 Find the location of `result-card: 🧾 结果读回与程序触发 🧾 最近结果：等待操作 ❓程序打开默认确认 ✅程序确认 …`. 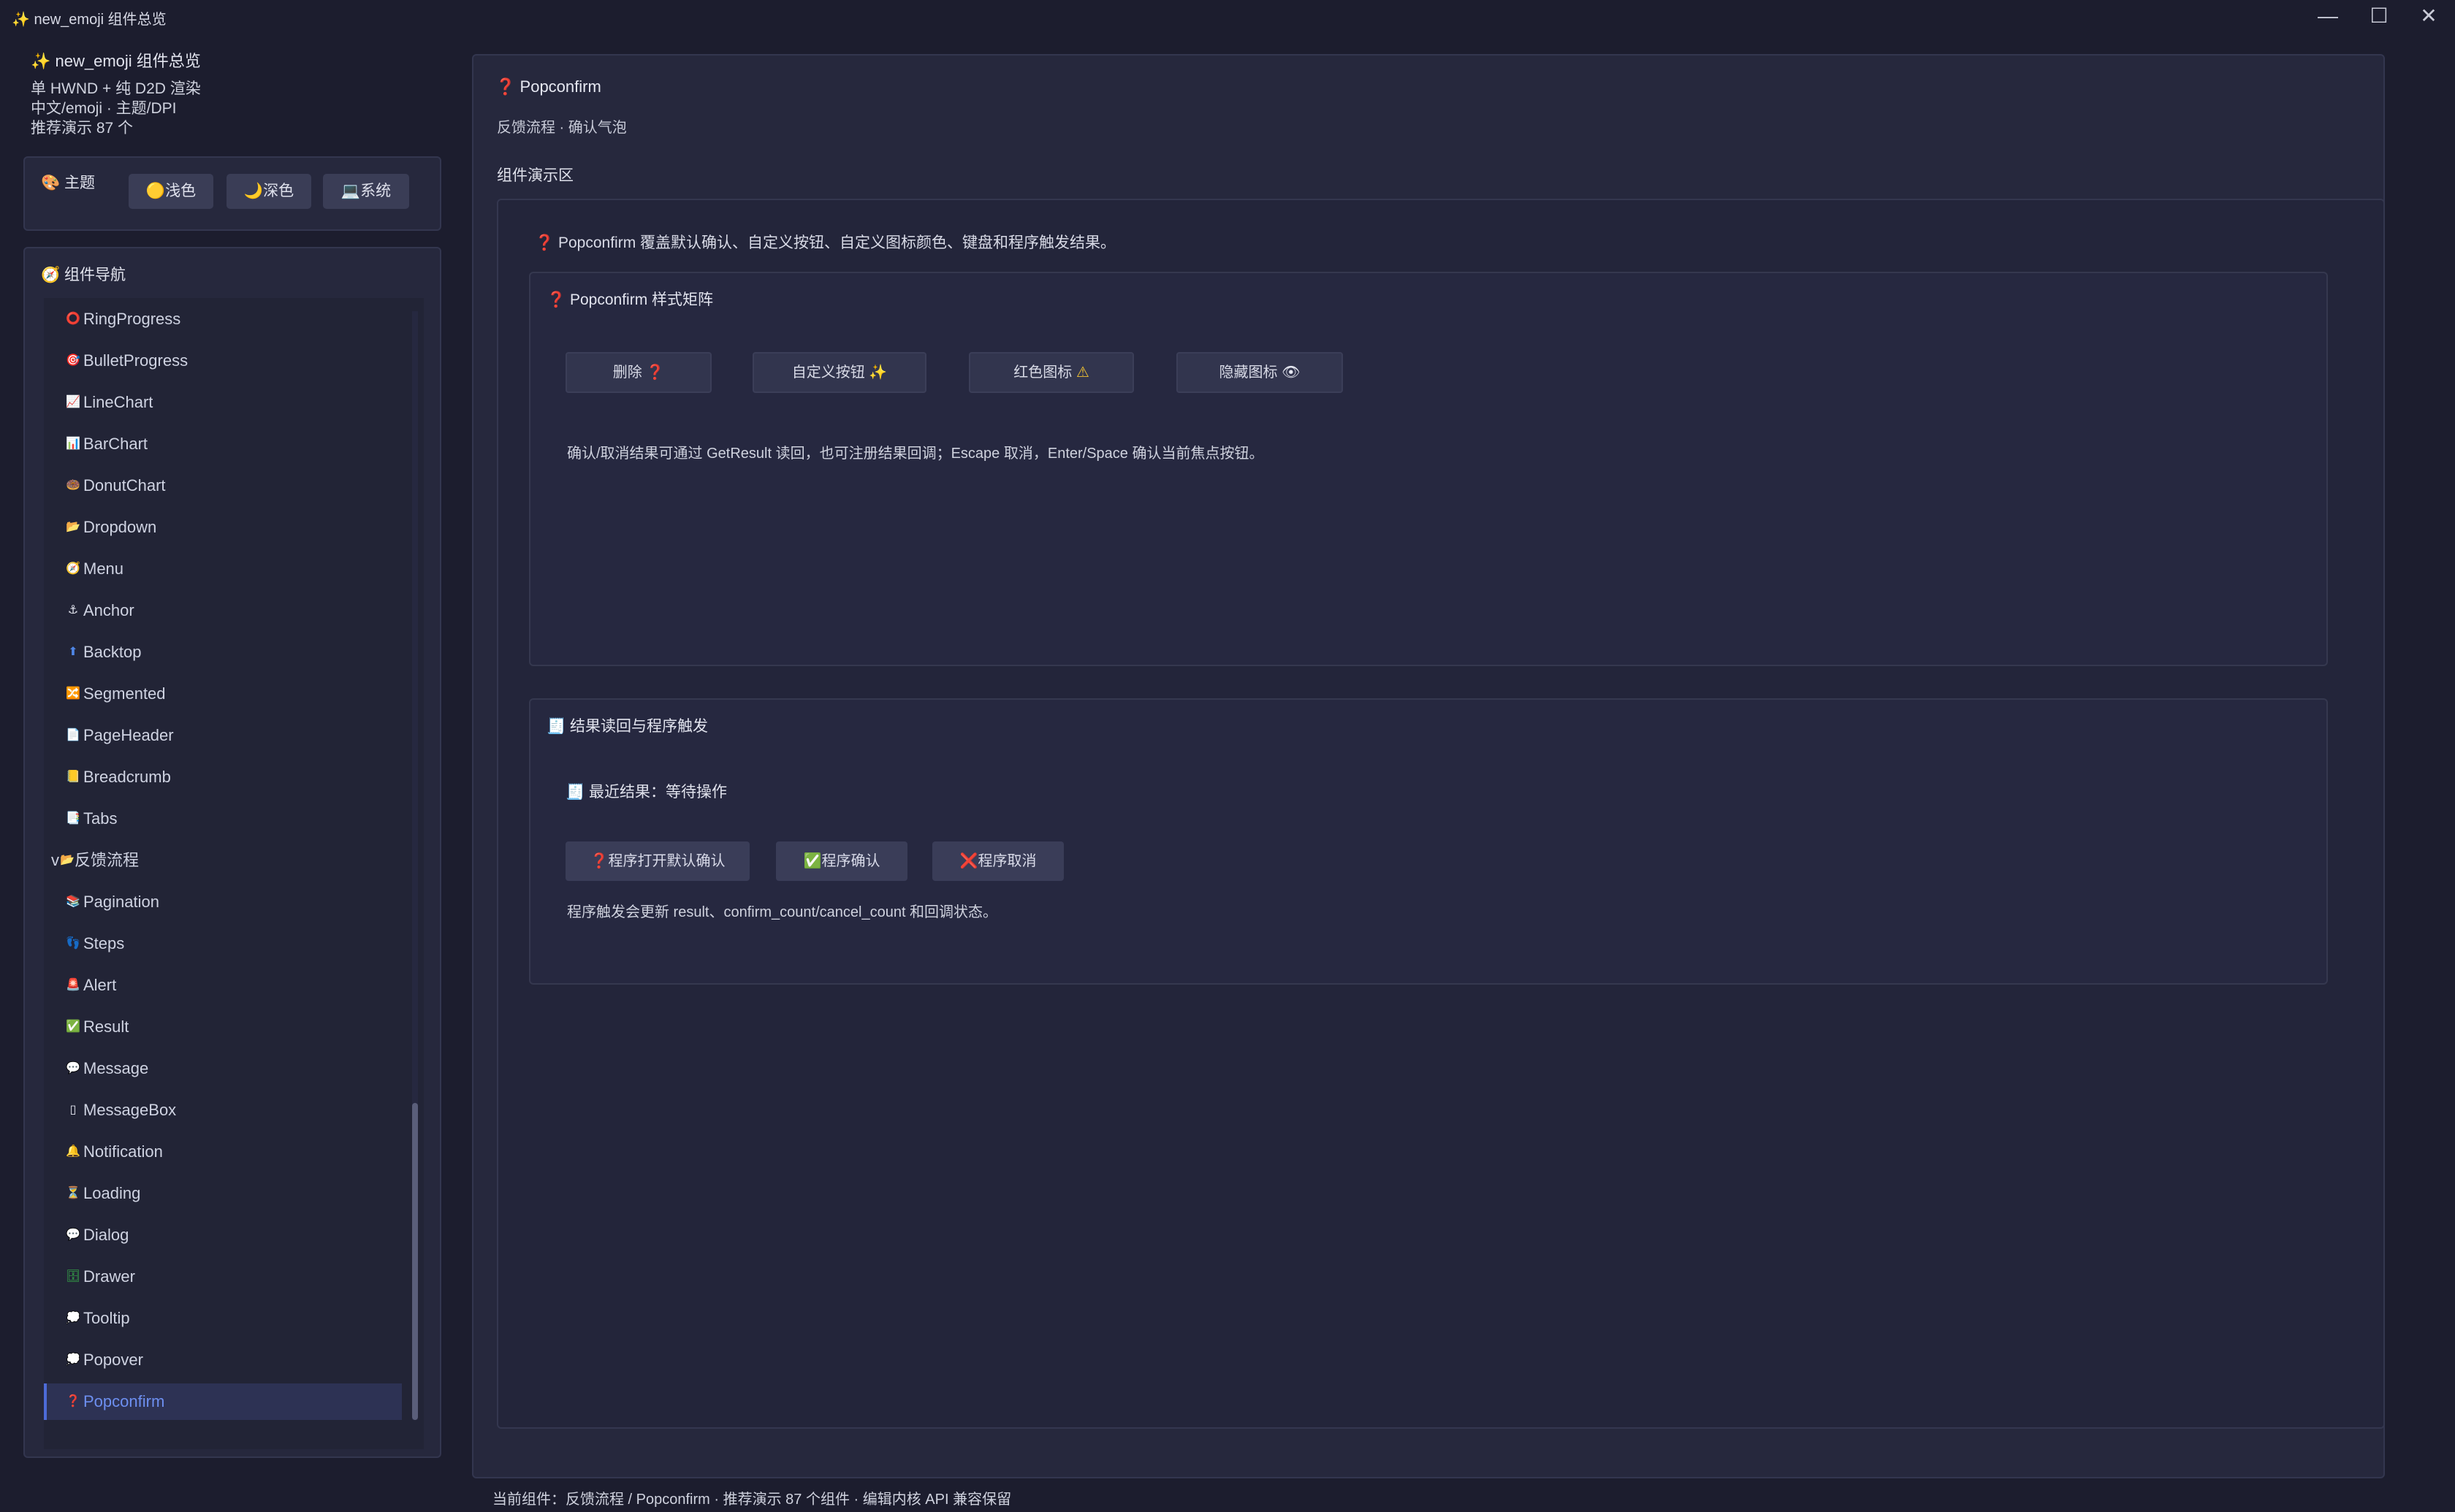

result-card: 🧾 结果读回与程序触发 🧾 最近结果：等待操作 ❓程序打开默认确认 ✅程序确认 … is located at coordinates (1428, 842).